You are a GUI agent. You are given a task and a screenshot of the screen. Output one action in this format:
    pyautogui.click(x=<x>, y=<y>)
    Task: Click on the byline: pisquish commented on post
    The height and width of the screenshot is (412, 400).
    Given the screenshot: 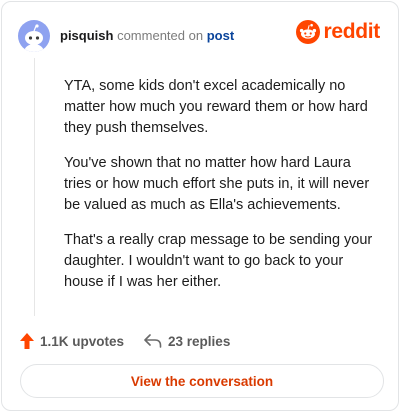 What is the action you would take?
    pyautogui.click(x=147, y=36)
    